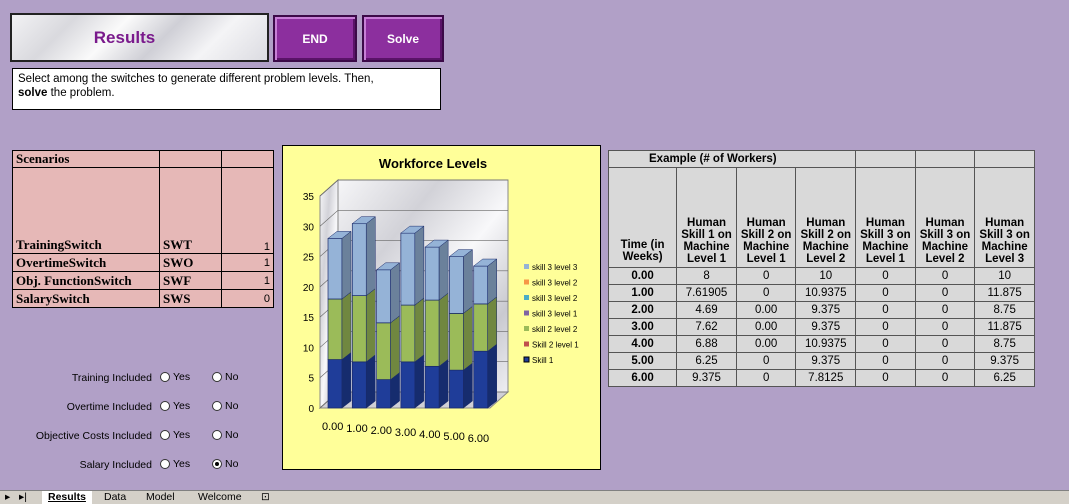  What do you see at coordinates (826, 378) in the screenshot?
I see `value-cell: 7.8125` at bounding box center [826, 378].